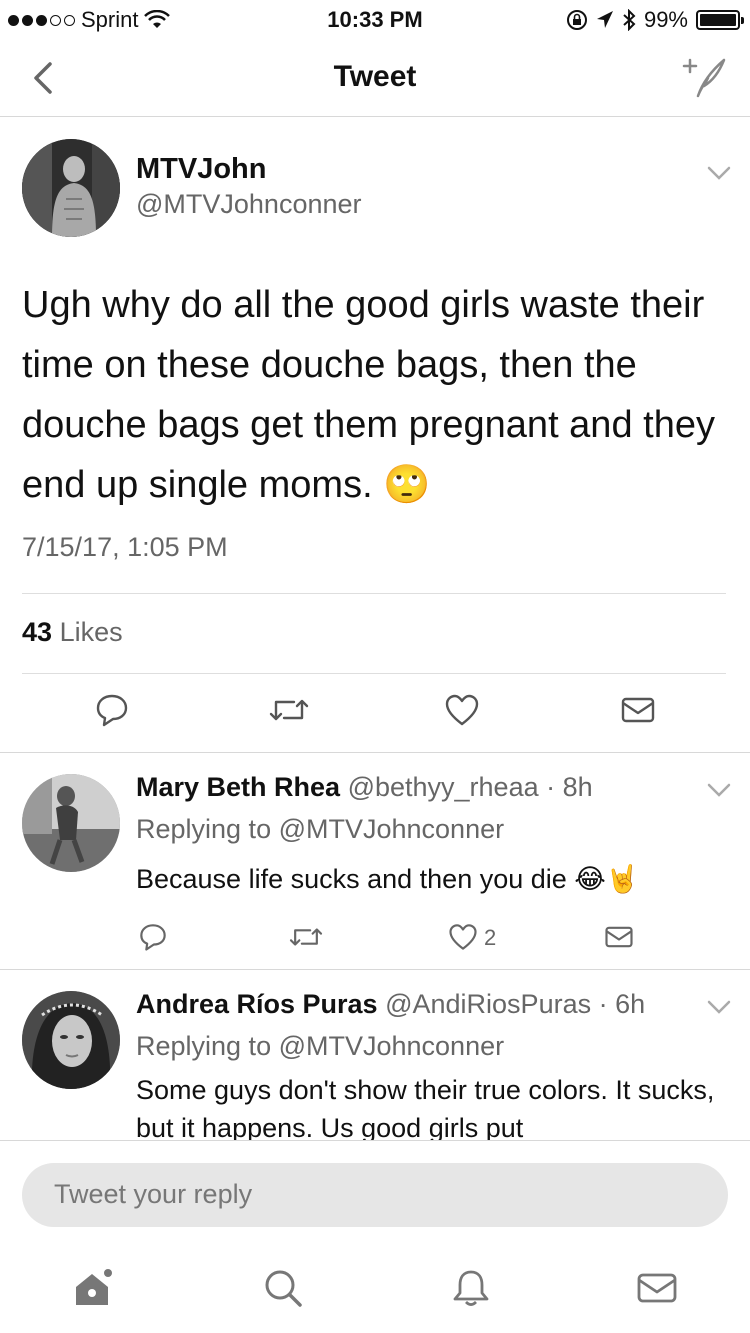 The height and width of the screenshot is (1333, 750). What do you see at coordinates (283, 1288) in the screenshot?
I see `search-icon` at bounding box center [283, 1288].